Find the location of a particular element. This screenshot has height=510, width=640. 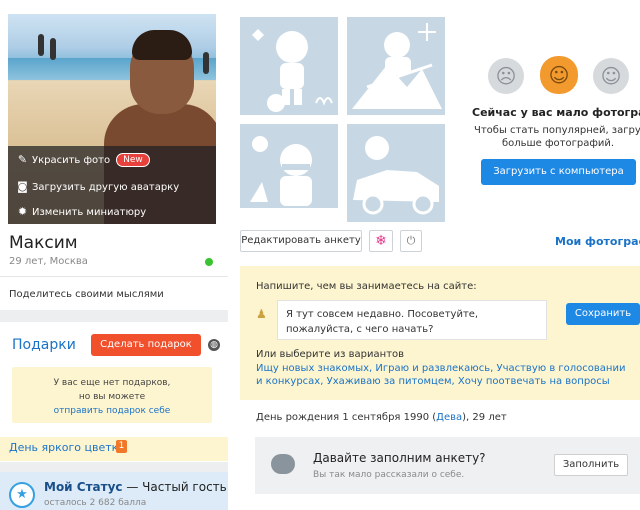

chat-bubble-icon is located at coordinates (283, 464).